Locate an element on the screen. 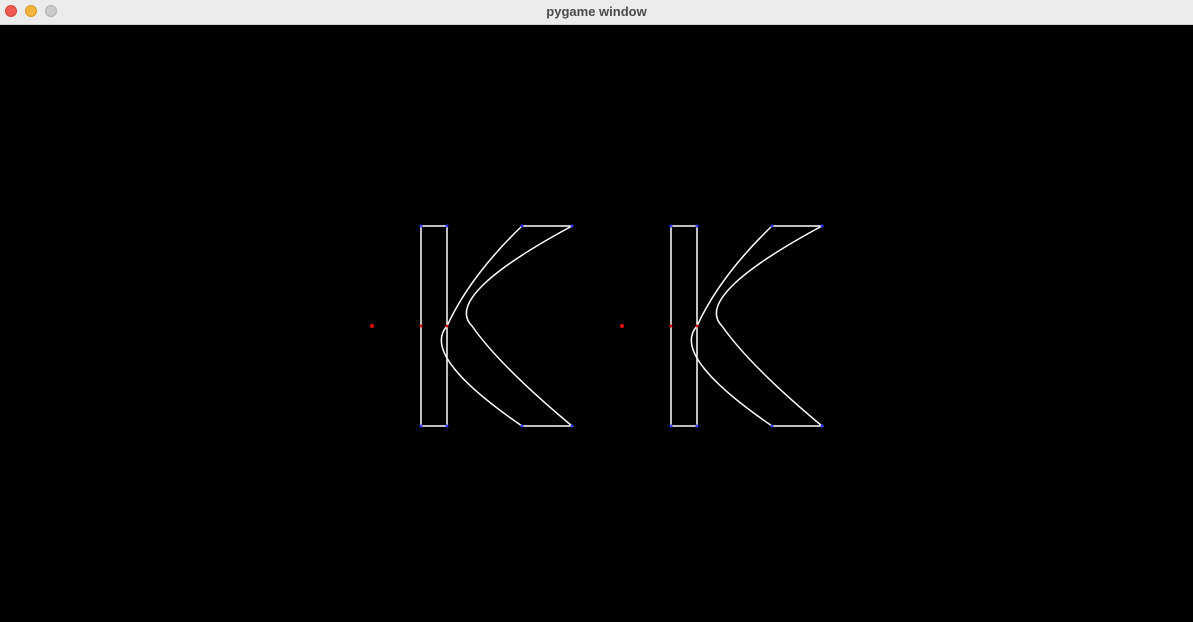 The image size is (1193, 622). glyph-k-left-stem is located at coordinates (434, 326).